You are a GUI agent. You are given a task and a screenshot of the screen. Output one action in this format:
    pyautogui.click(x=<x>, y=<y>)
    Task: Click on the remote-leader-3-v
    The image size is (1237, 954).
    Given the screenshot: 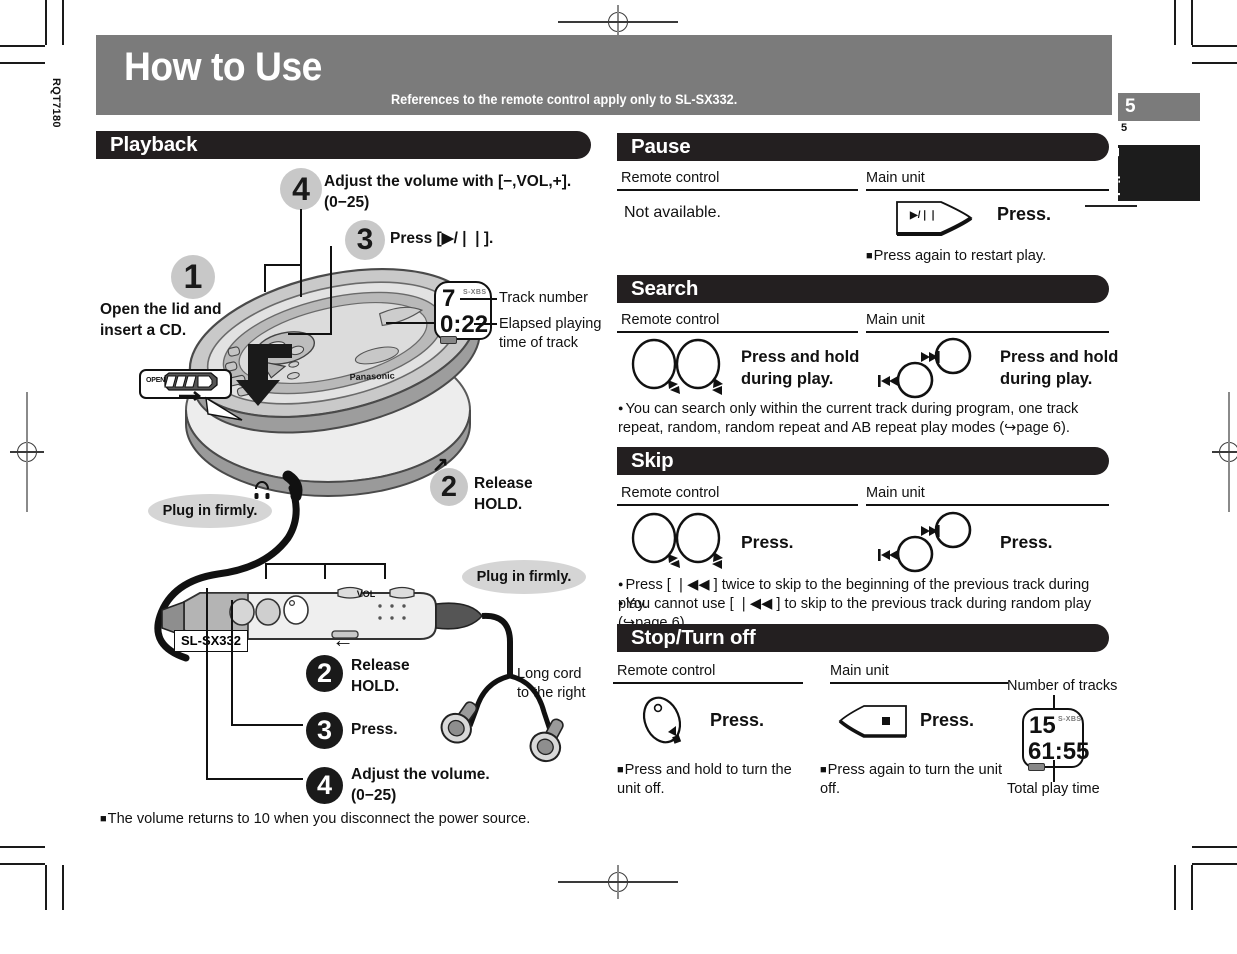 What is the action you would take?
    pyautogui.click(x=232, y=662)
    